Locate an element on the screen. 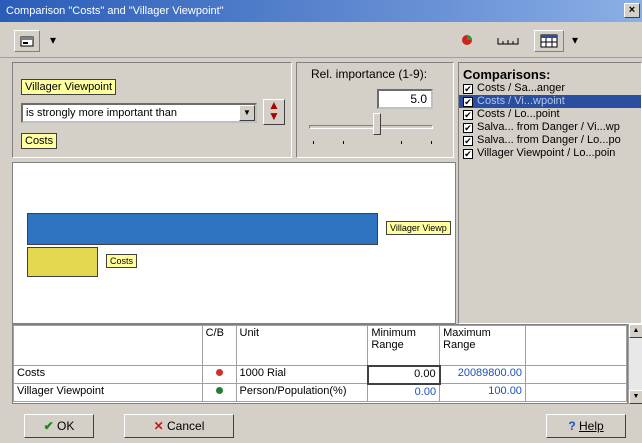 Image resolution: width=642 pixels, height=443 pixels. cost-dot-icon is located at coordinates (219, 372).